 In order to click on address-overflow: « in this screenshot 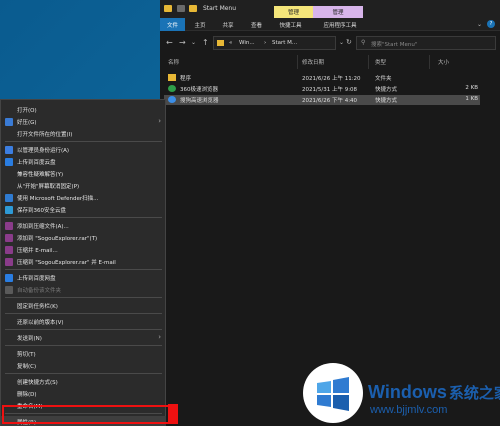, I will do `click(230, 43)`.